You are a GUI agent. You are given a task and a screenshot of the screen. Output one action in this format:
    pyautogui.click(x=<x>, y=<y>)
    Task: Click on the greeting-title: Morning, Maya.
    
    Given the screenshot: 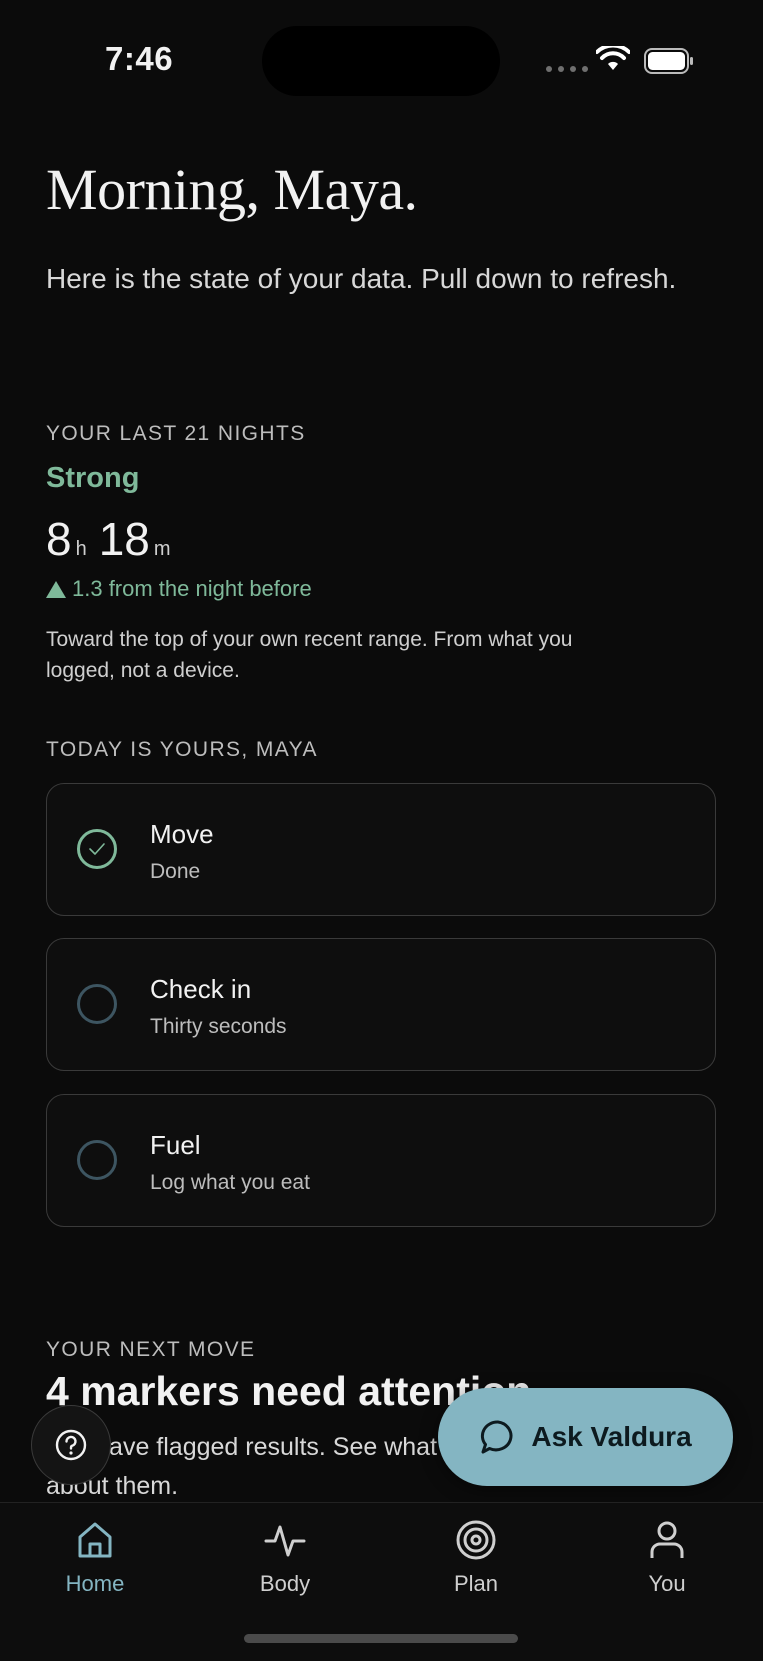 What is the action you would take?
    pyautogui.click(x=232, y=189)
    